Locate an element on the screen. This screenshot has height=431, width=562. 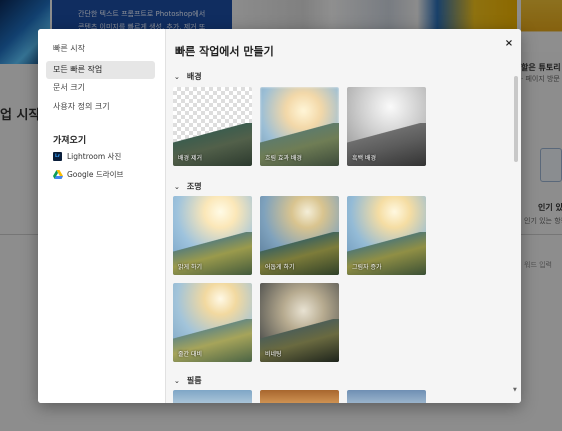
card-label: 그림자 증가 is located at coordinates (367, 267).